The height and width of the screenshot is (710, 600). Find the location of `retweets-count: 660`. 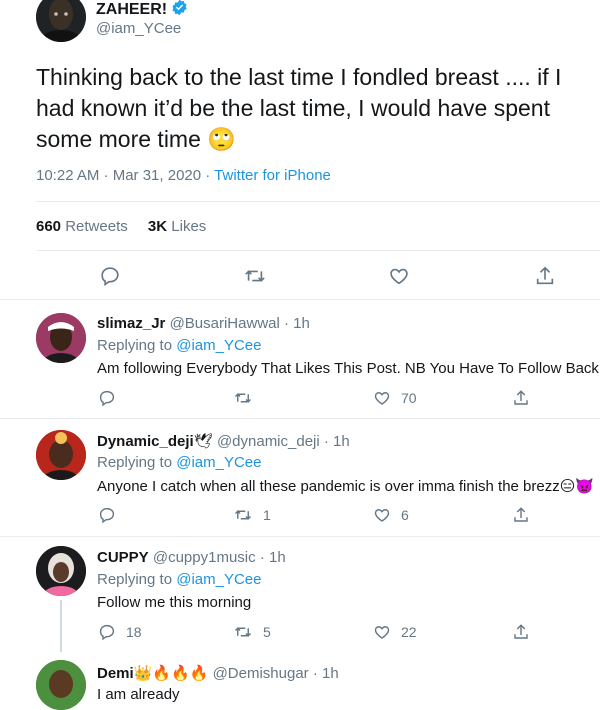

retweets-count: 660 is located at coordinates (49, 226).